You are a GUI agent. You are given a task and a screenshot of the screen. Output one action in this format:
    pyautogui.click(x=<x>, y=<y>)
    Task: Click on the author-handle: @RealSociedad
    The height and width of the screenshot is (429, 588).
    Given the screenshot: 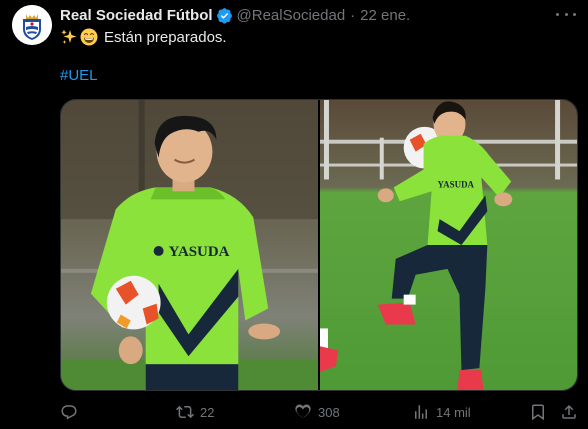 What is the action you would take?
    pyautogui.click(x=291, y=15)
    